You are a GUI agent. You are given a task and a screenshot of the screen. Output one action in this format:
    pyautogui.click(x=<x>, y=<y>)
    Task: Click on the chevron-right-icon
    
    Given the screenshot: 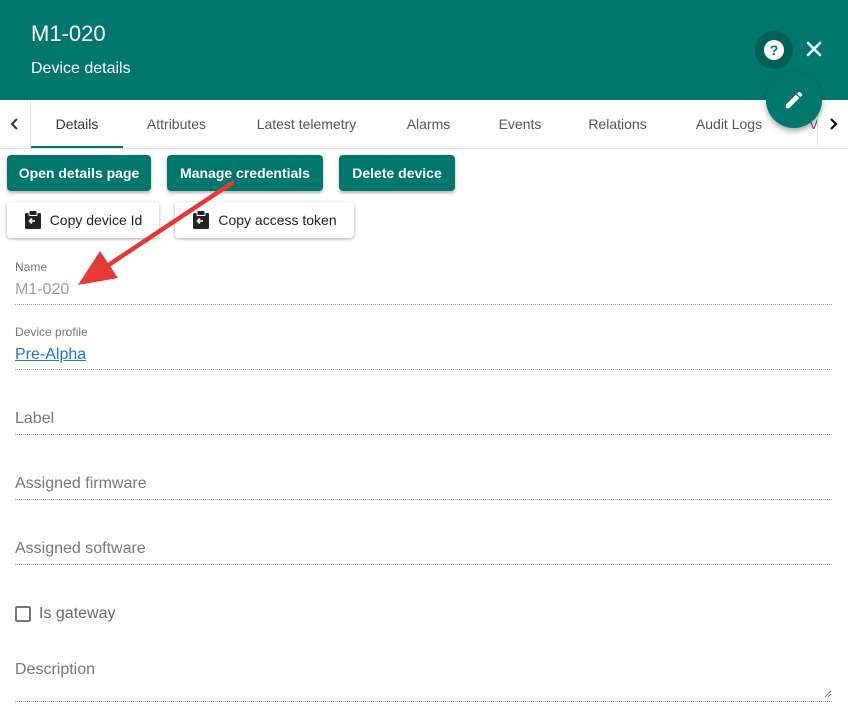 What is the action you would take?
    pyautogui.click(x=834, y=124)
    